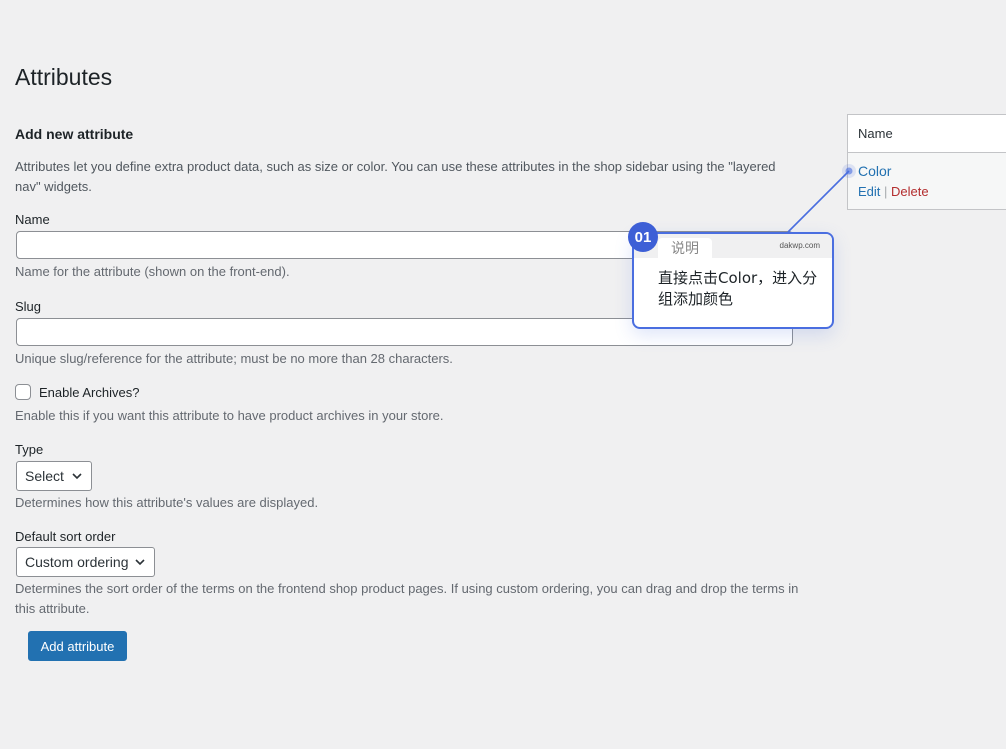 The width and height of the screenshot is (1006, 749). Describe the element at coordinates (77, 562) in the screenshot. I see `sort-order-value: Custom ordering` at that location.